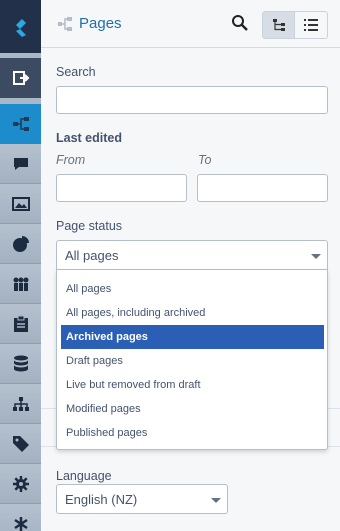 This screenshot has height=531, width=340. I want to click on dropdown-option-modified-pages: Modified pages, so click(192, 409).